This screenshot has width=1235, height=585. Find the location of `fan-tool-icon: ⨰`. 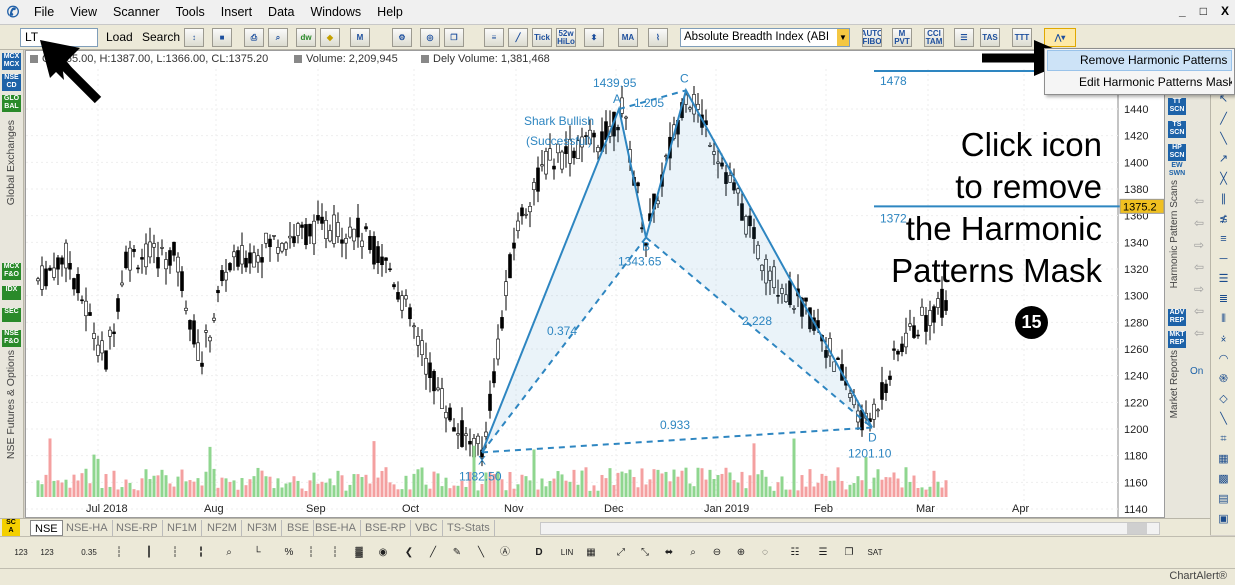

fan-tool-icon: ⨰ is located at coordinates (1223, 339).